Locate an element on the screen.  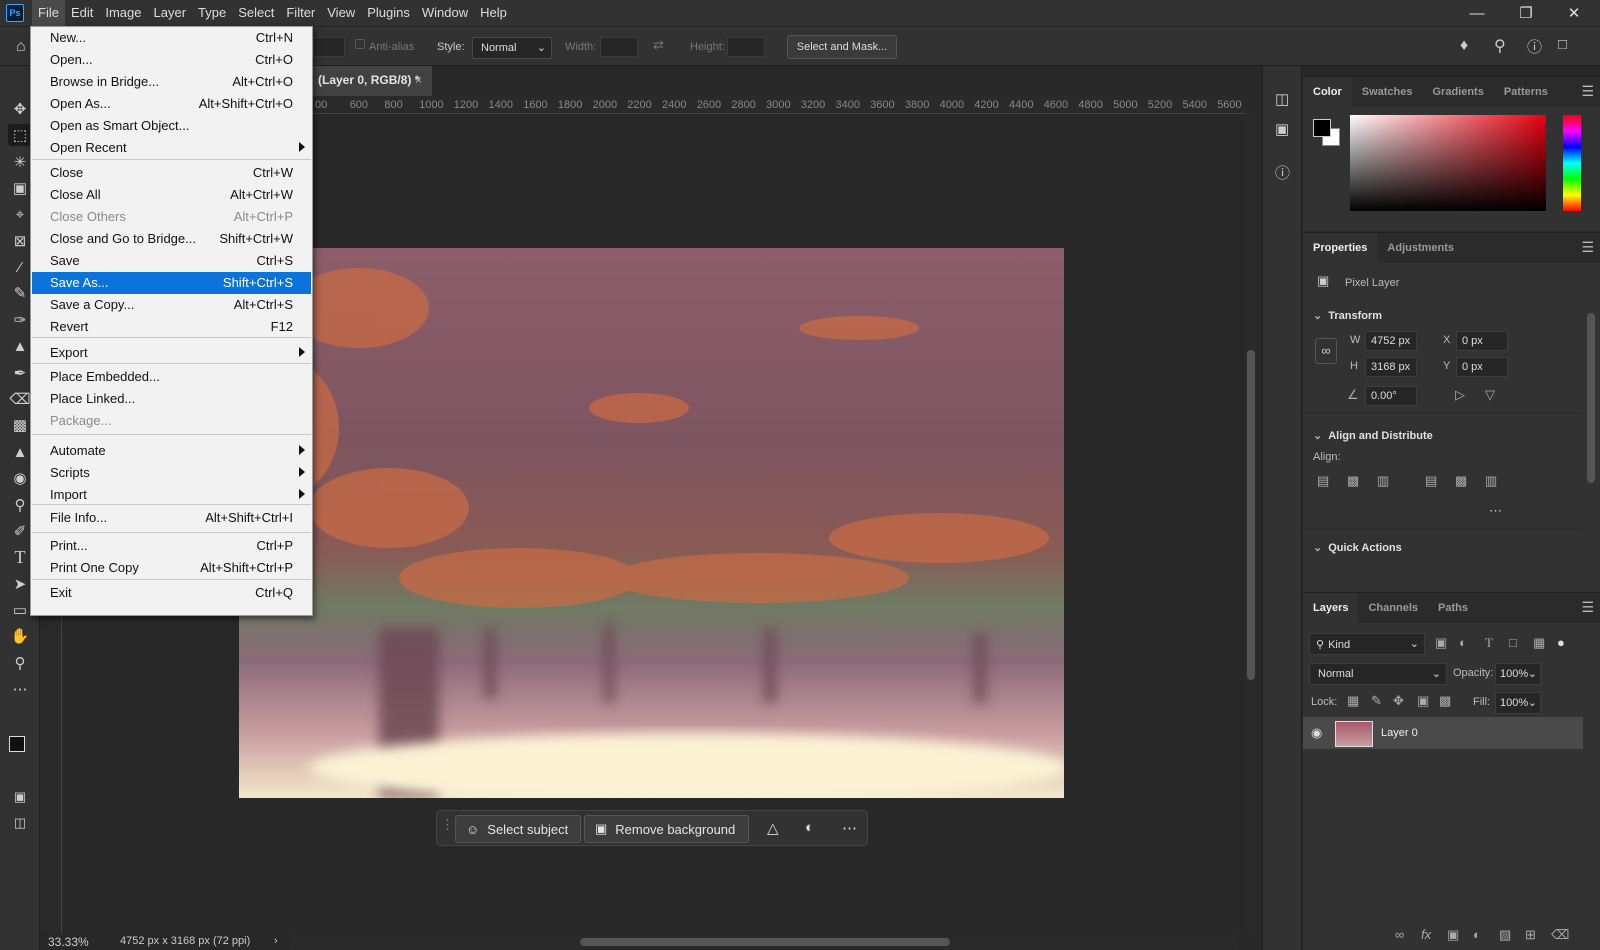
style-select: Normal ⌄ is located at coordinates (512, 48).